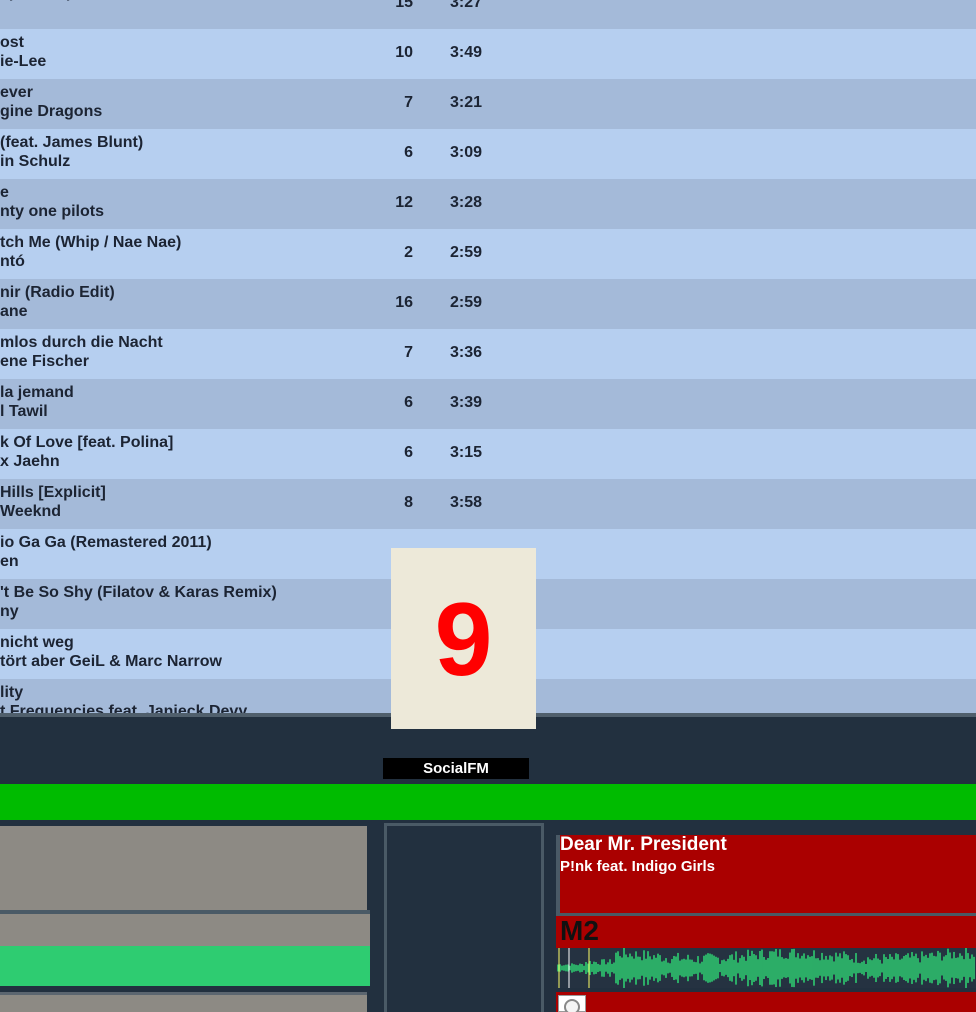 The height and width of the screenshot is (1012, 976). What do you see at coordinates (91, 242) in the screenshot?
I see `track-title: tch Me (Whip / Nae Nae)` at bounding box center [91, 242].